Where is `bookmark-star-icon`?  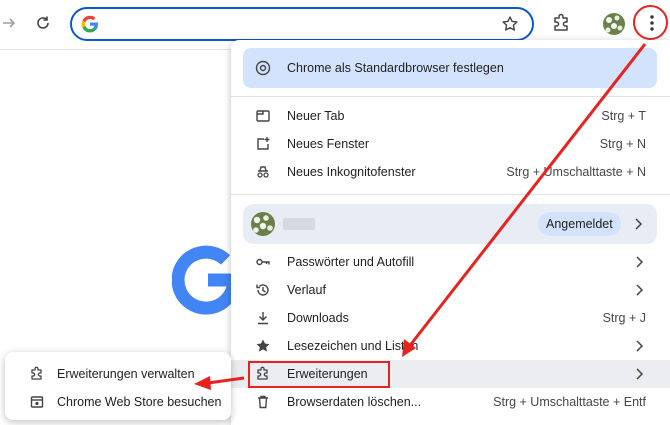
bookmark-star-icon is located at coordinates (510, 24).